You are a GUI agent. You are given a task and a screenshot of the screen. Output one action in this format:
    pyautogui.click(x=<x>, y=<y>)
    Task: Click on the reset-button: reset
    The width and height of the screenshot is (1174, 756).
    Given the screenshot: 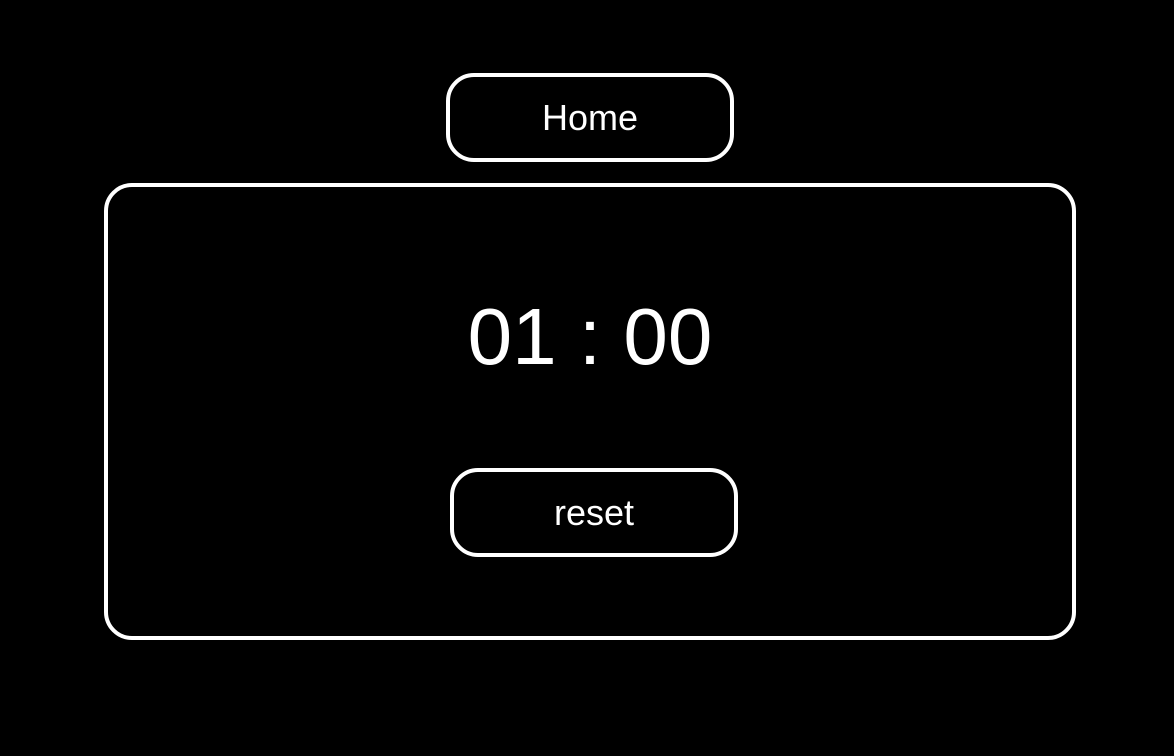 What is the action you would take?
    pyautogui.click(x=594, y=512)
    